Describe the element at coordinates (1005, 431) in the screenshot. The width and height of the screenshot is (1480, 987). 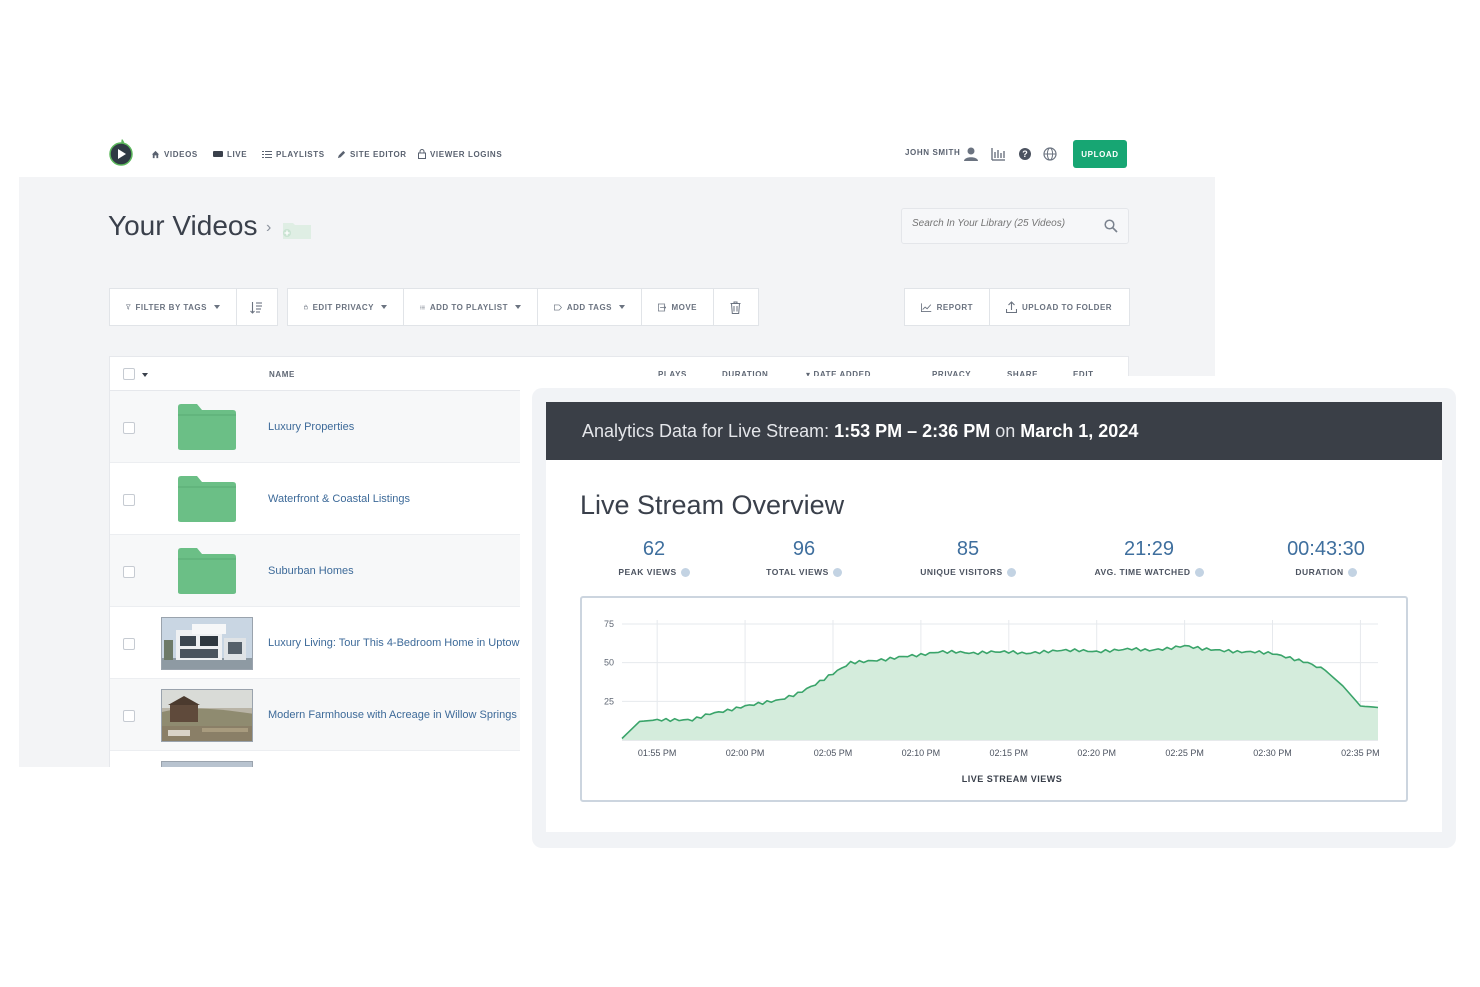
I see `analytics-on-word: on` at that location.